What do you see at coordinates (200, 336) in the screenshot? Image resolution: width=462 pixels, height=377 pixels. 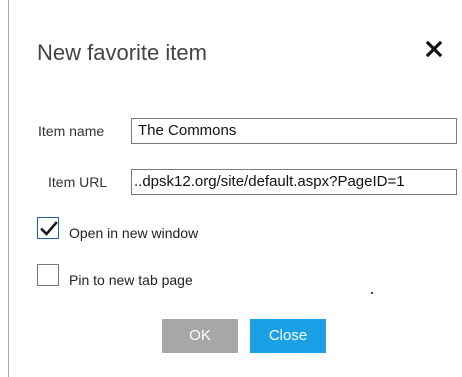 I see `ok-button: OK` at bounding box center [200, 336].